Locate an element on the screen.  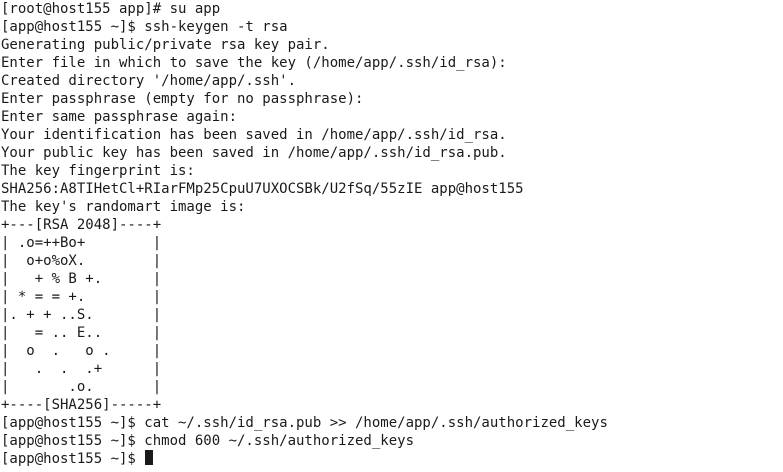
randomart-line: +---[RSA 2048]----+ is located at coordinates (81, 225).